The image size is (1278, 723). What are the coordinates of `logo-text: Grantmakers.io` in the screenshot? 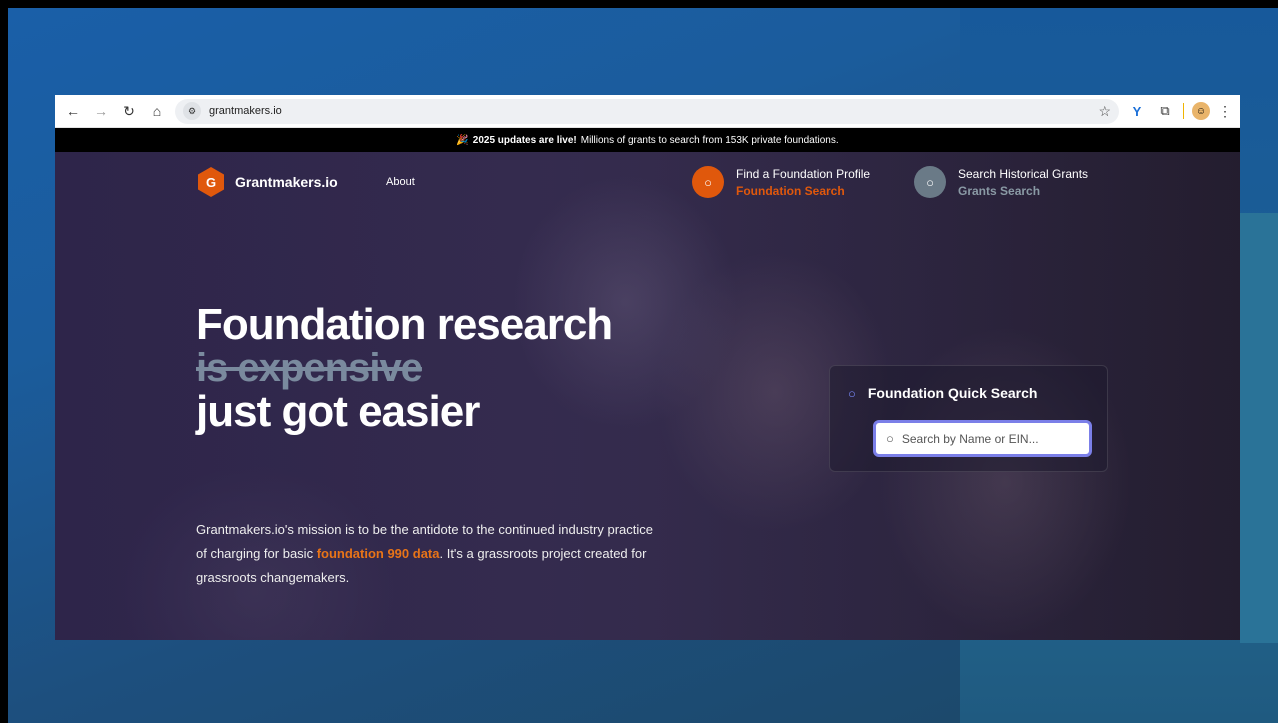 It's located at (286, 182).